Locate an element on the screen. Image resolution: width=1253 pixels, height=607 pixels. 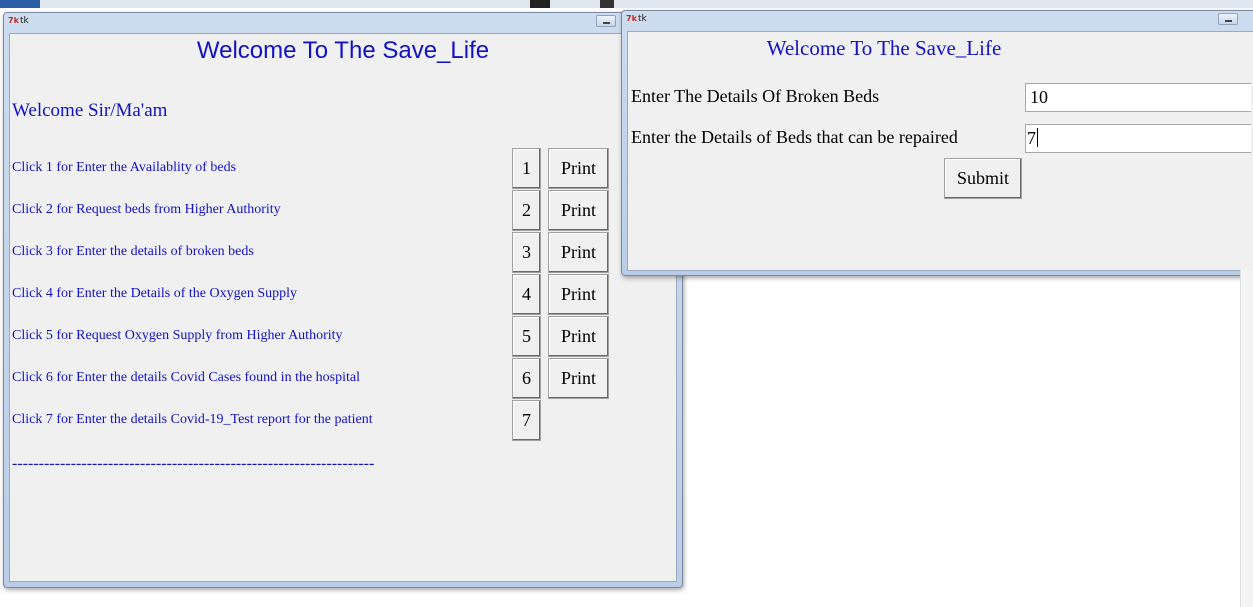
option-4-button: 4 is located at coordinates (526, 294).